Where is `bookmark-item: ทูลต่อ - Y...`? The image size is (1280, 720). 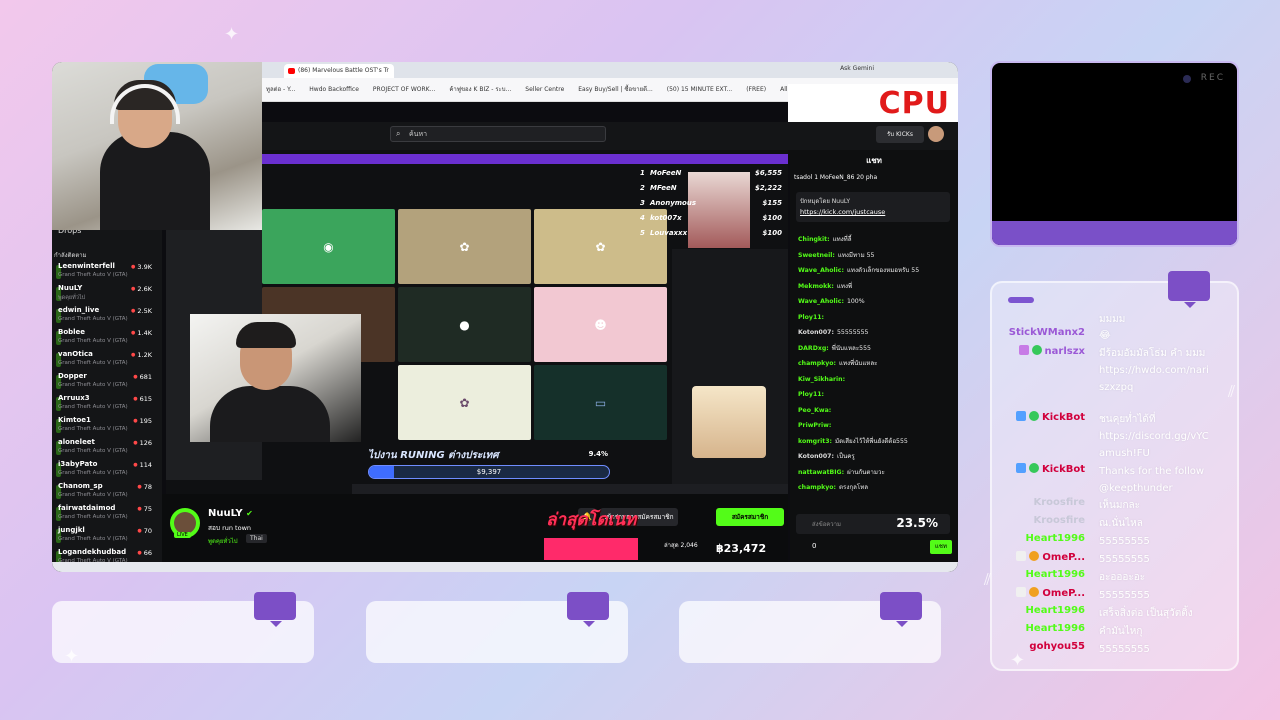
bookmark-item: ทูลต่อ - Y... is located at coordinates (280, 90).